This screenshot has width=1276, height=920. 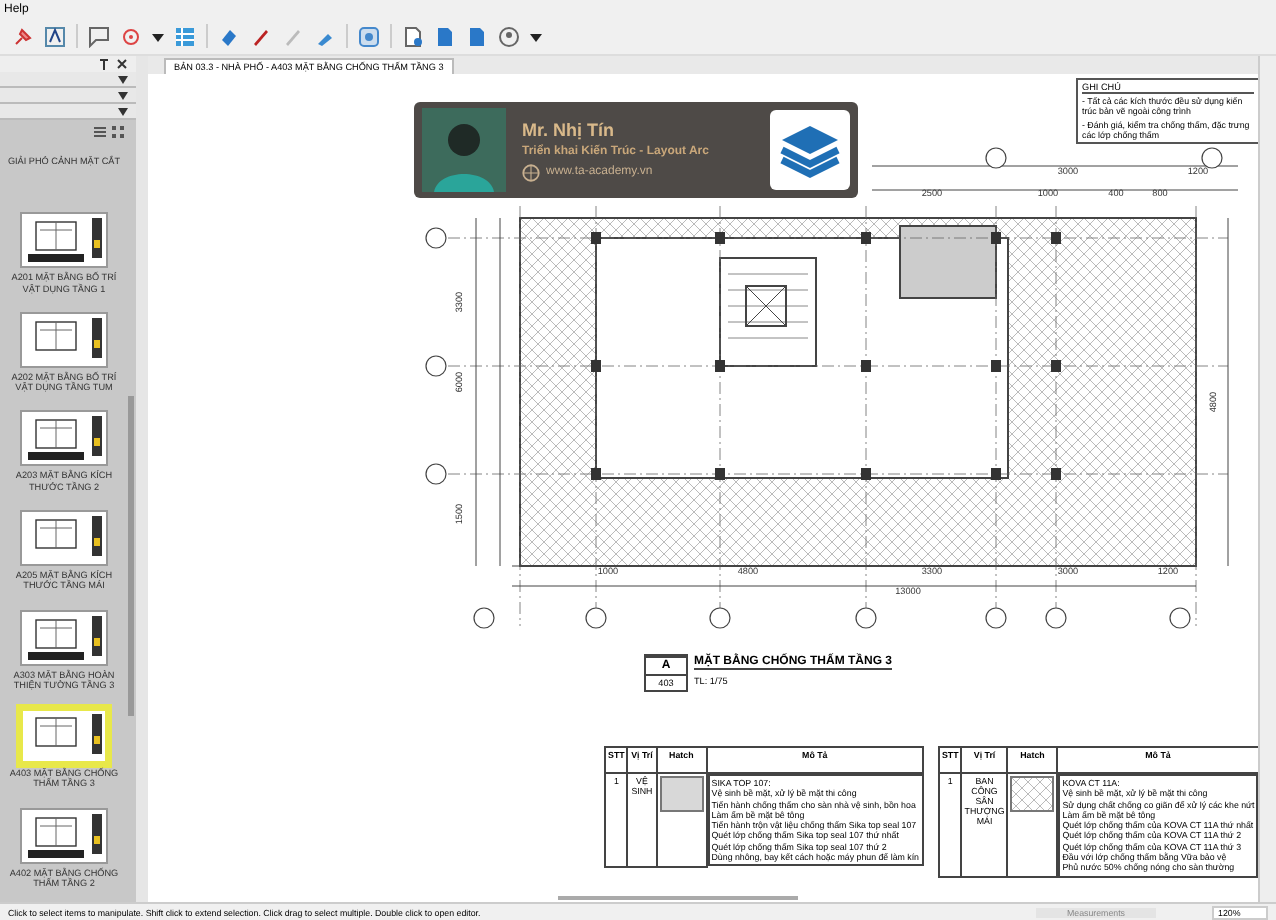 I want to click on new-page-icon, so click(x=413, y=36).